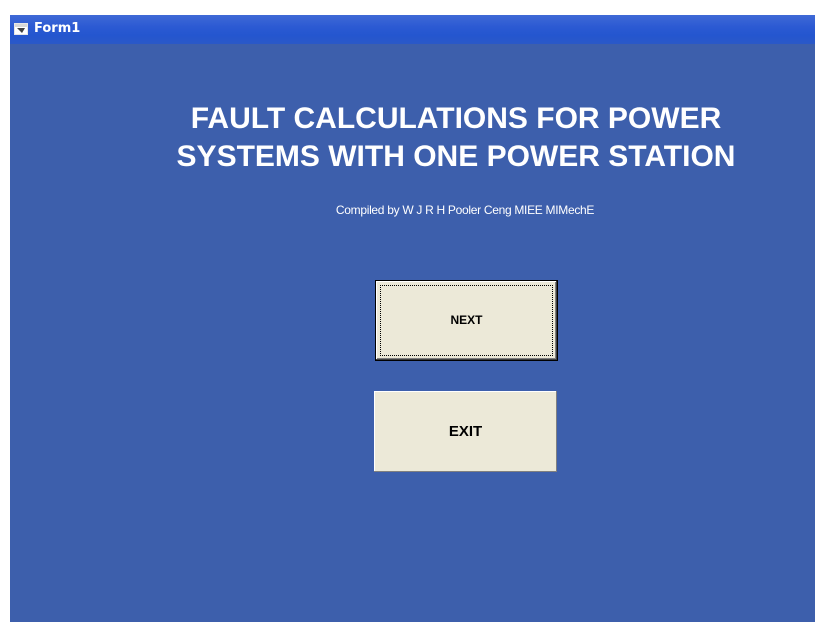 Image resolution: width=815 pixels, height=622 pixels. I want to click on form-window-icon, so click(21, 28).